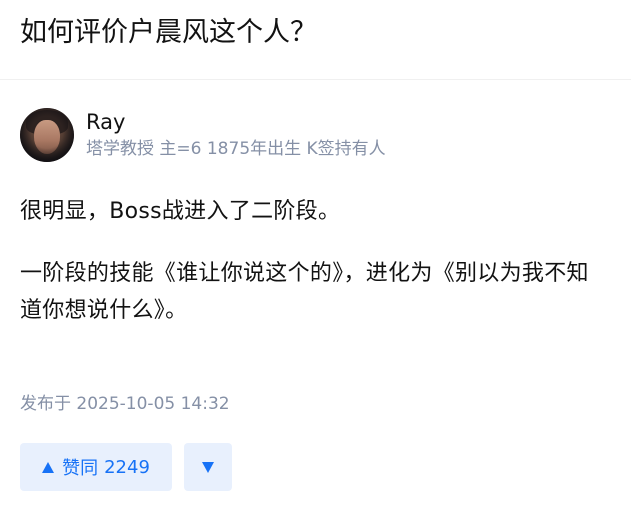 This screenshot has width=631, height=506. I want to click on vote-down-button, so click(208, 467).